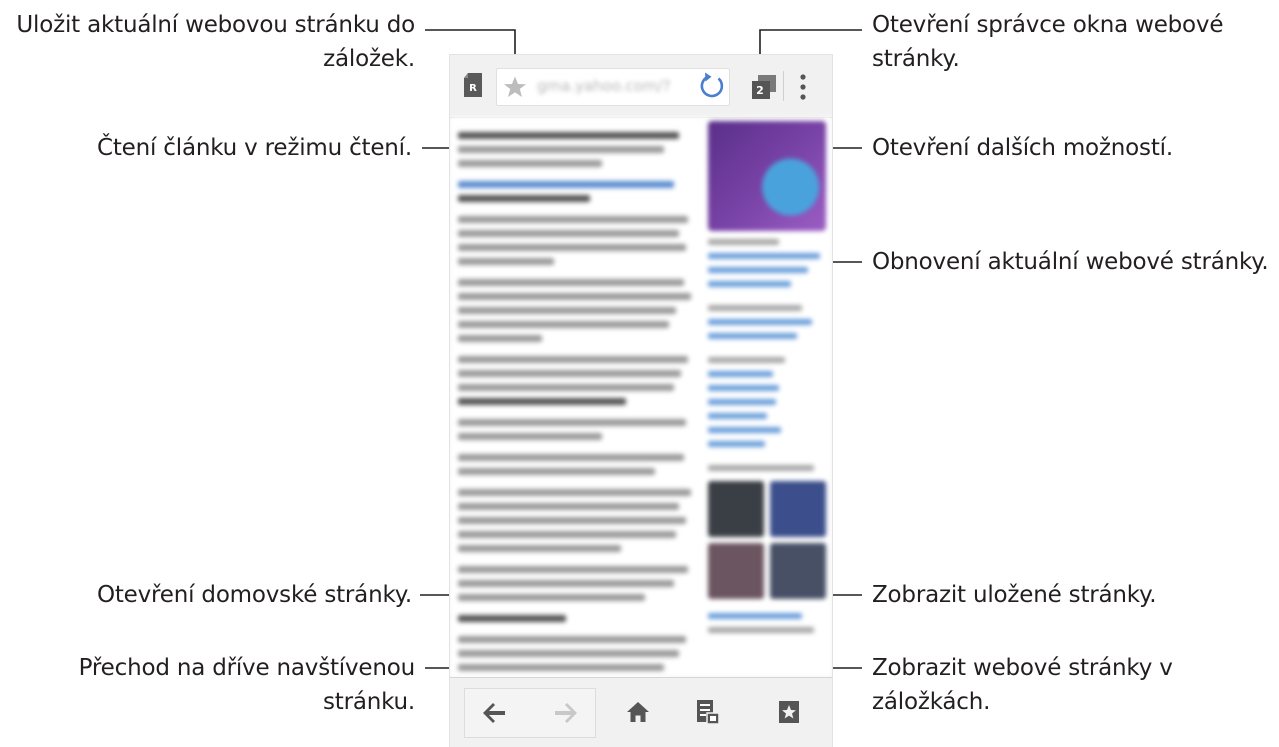  What do you see at coordinates (494, 713) in the screenshot?
I see `back-arrow-icon` at bounding box center [494, 713].